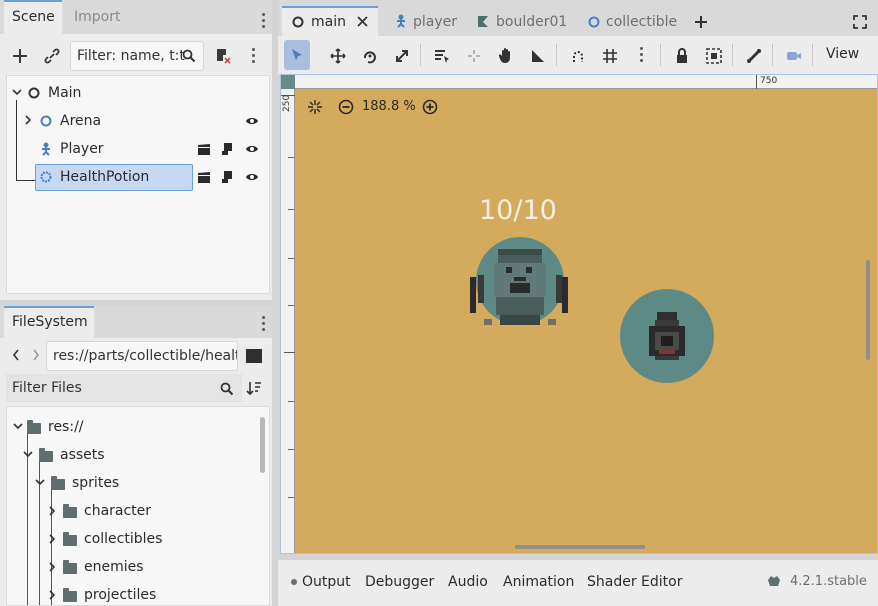  Describe the element at coordinates (842, 54) in the screenshot. I see `view-menu-button: View` at that location.